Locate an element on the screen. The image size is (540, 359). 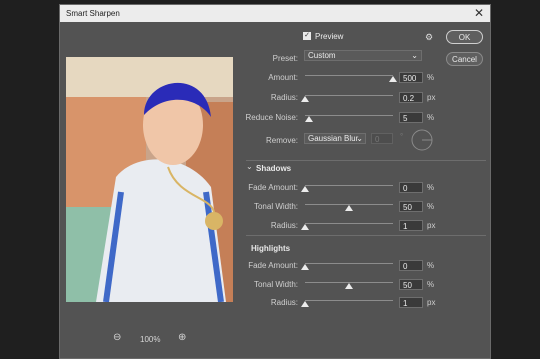
preview-label: Preview is located at coordinates (329, 36).